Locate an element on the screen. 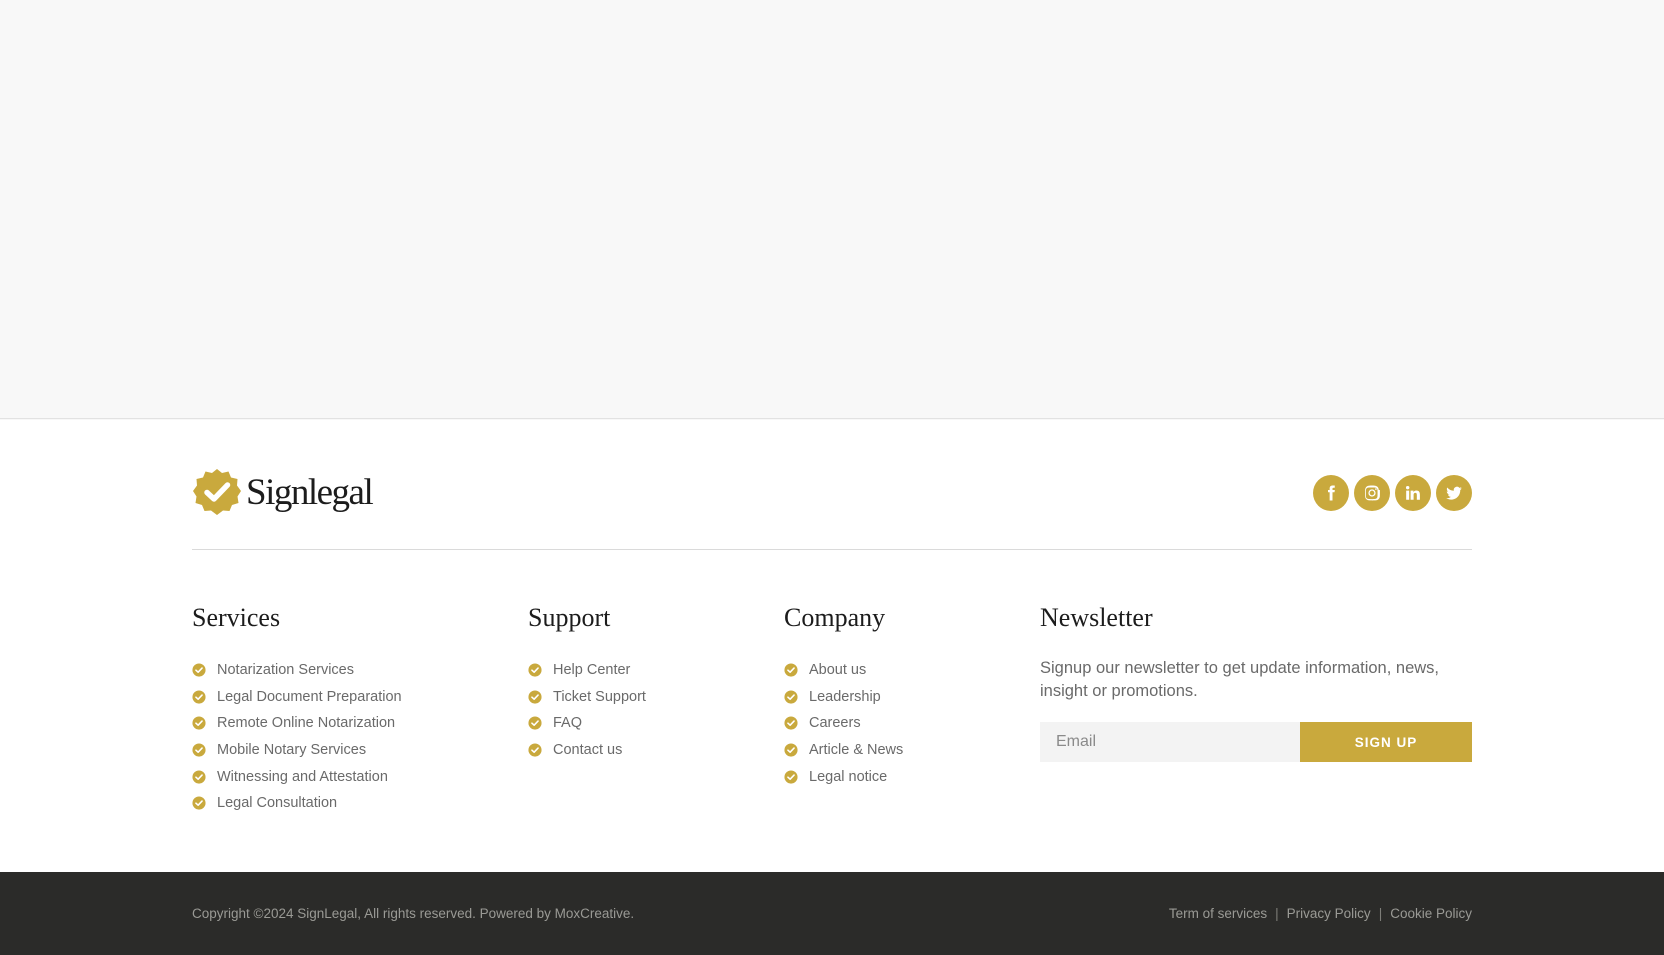 The height and width of the screenshot is (955, 1664). list-item: Article & News is located at coordinates (843, 750).